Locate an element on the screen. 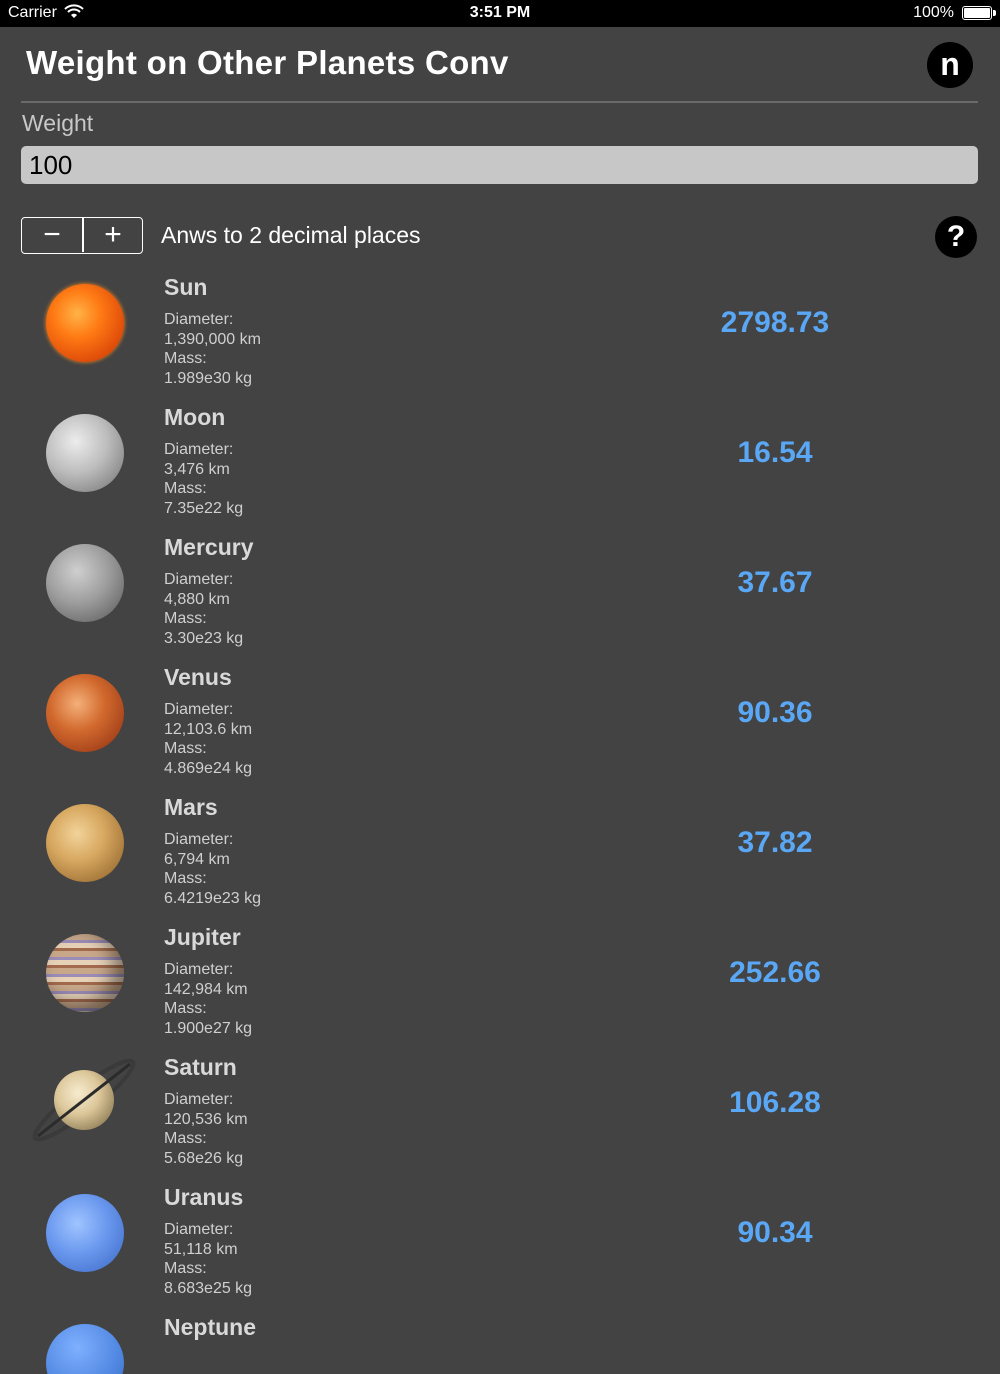 The height and width of the screenshot is (1374, 1000). battery-tip-icon is located at coordinates (994, 13).